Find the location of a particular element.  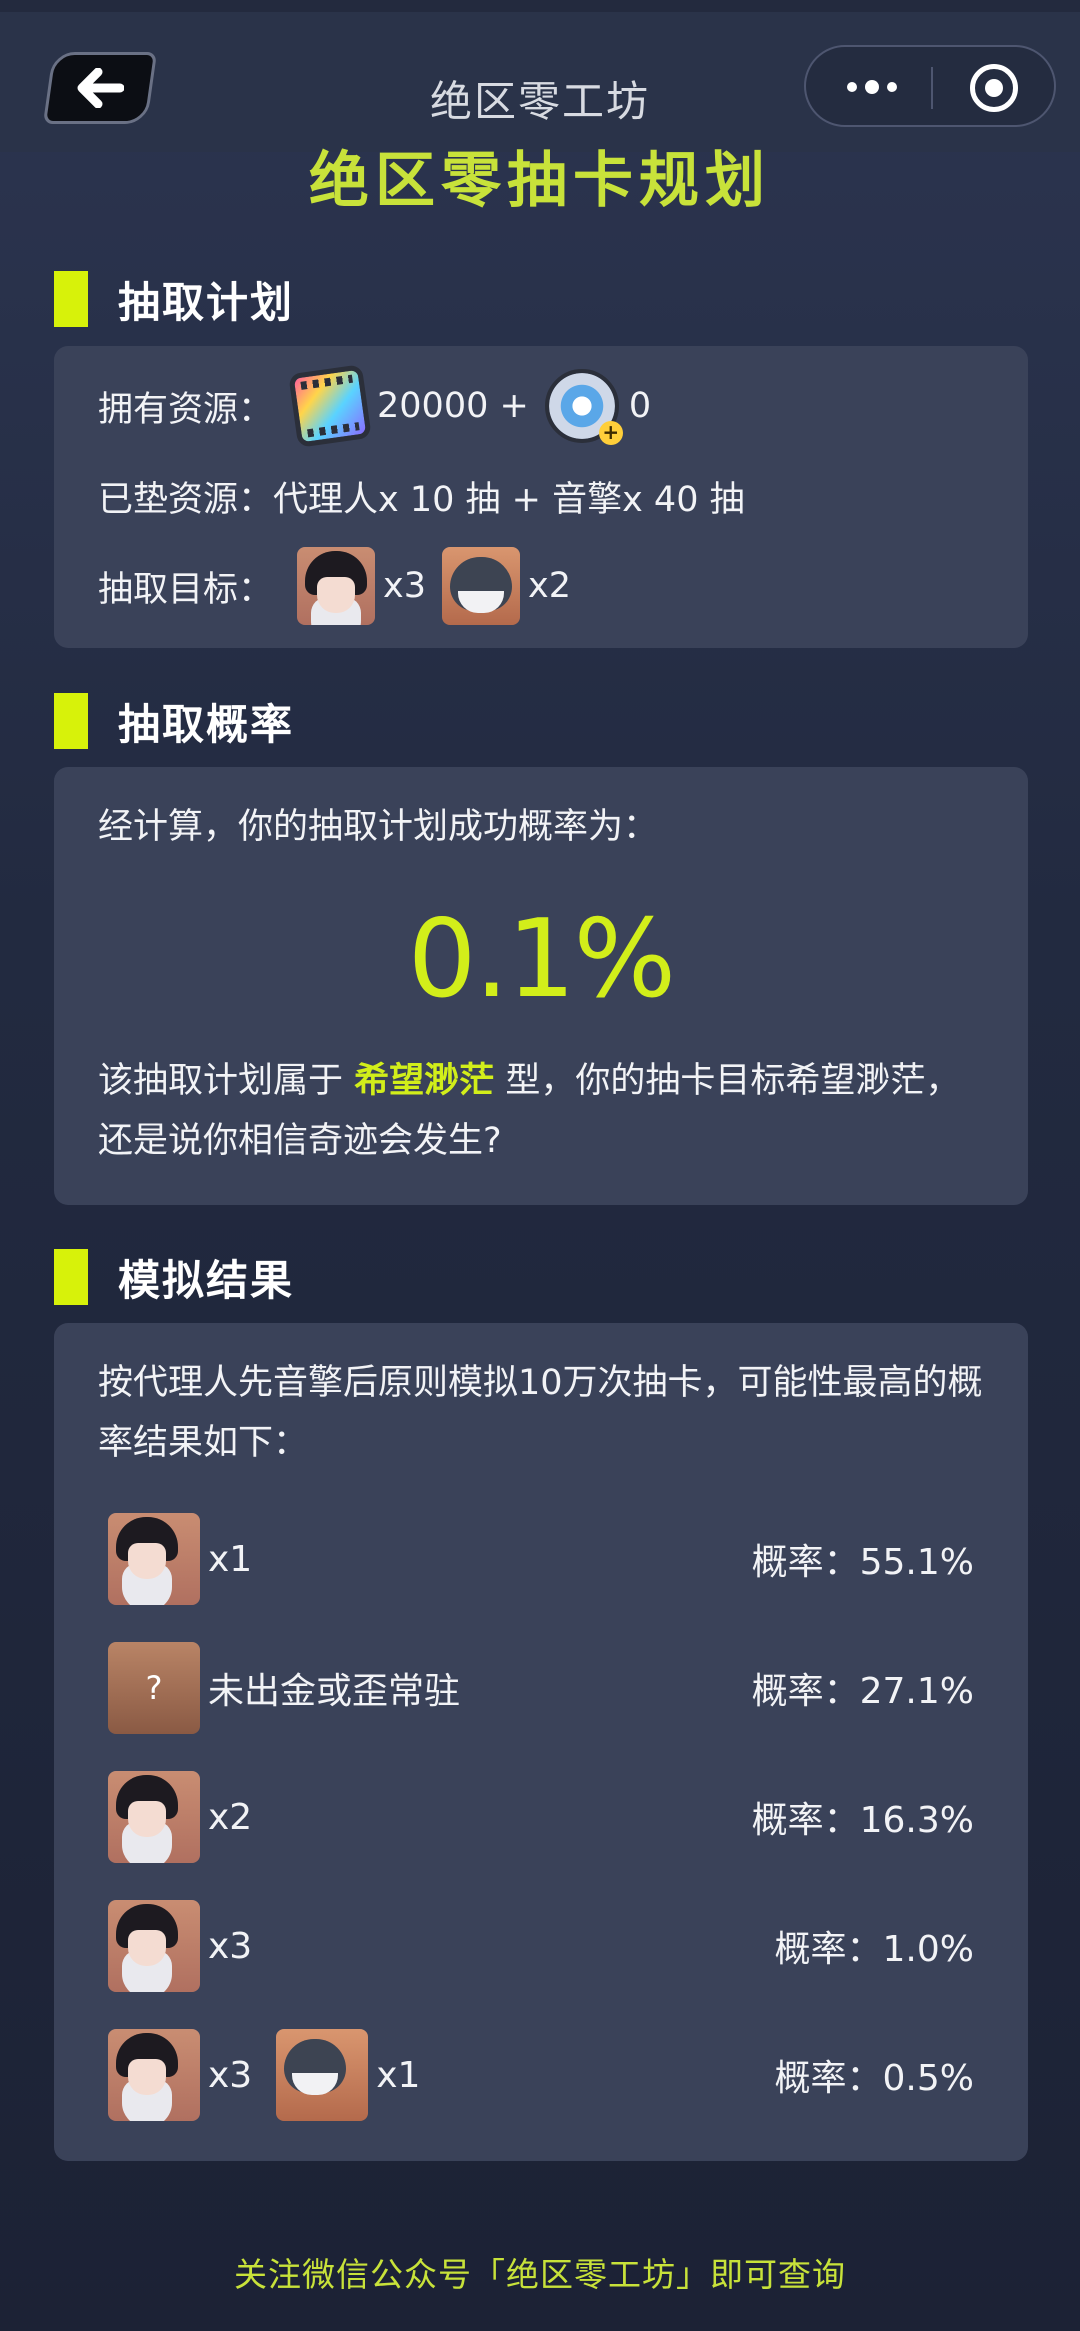

target-row: 抽取目标： x3 x2 is located at coordinates (334, 586).